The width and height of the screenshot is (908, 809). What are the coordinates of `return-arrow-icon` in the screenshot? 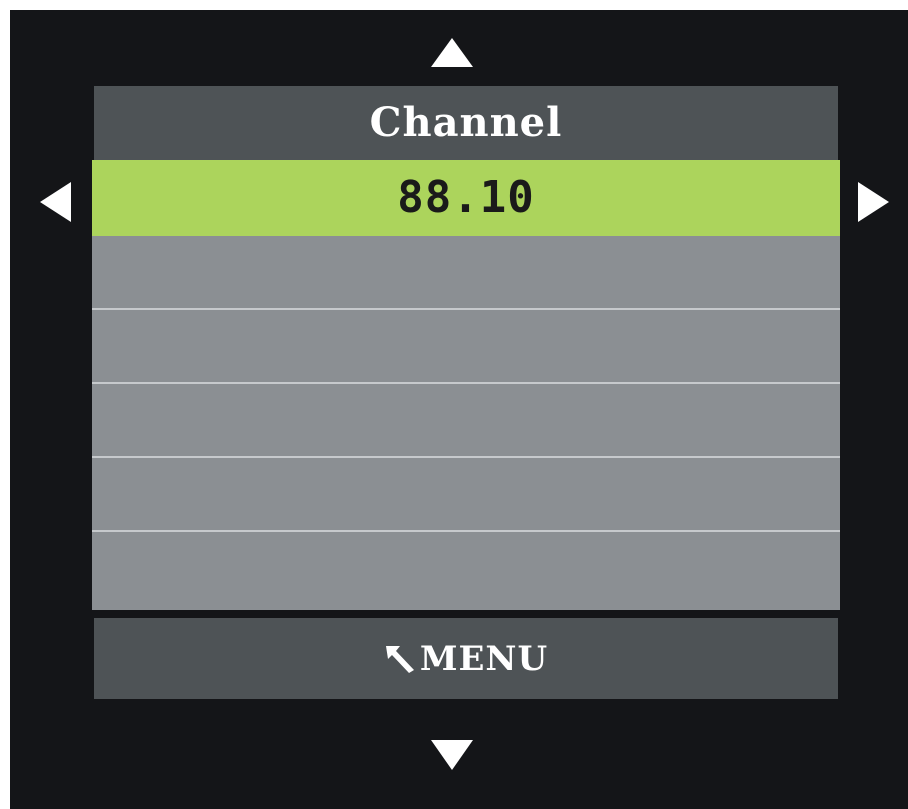 It's located at (401, 659).